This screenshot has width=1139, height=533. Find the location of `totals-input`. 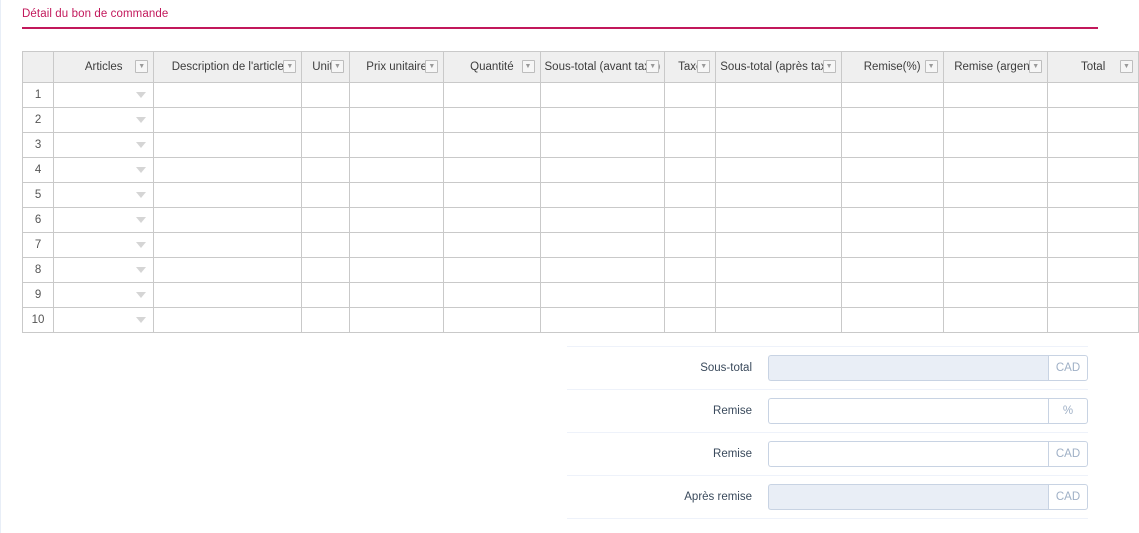

totals-input is located at coordinates (908, 411).